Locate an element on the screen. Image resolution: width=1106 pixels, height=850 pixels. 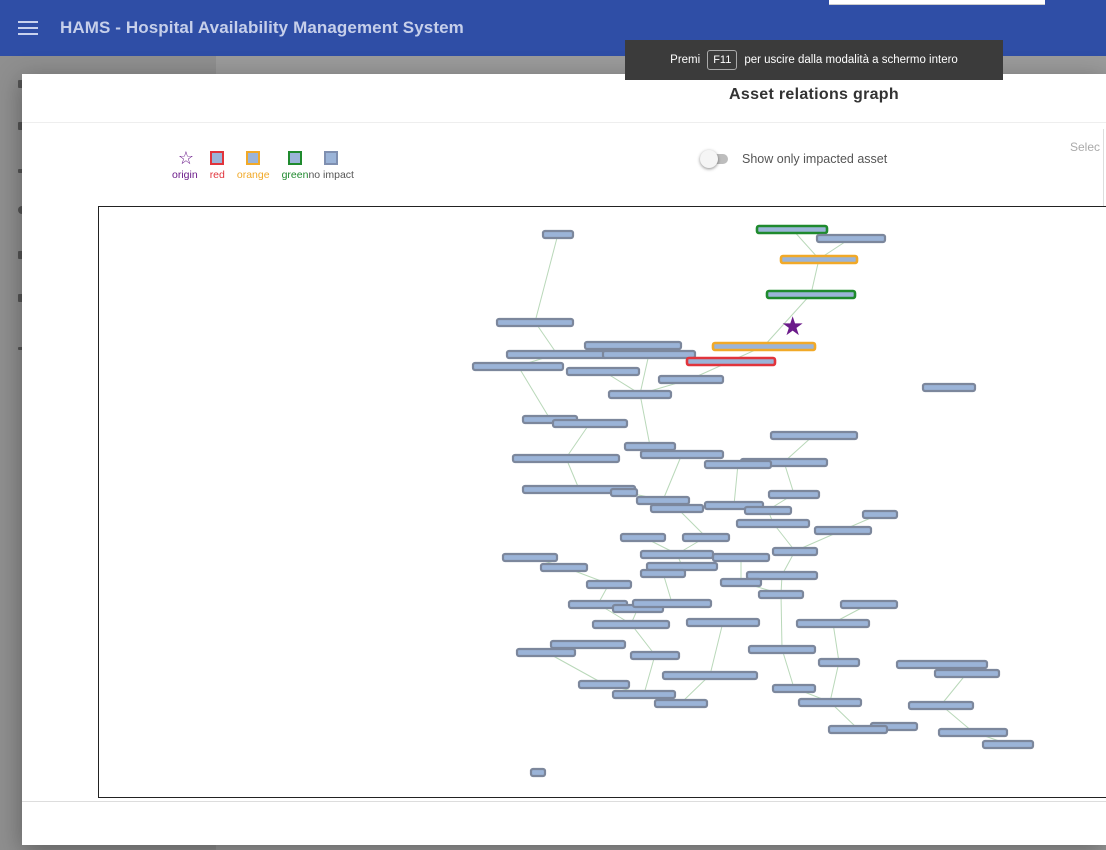
impacted-toggle: Show only impacted asset is located at coordinates (794, 159).